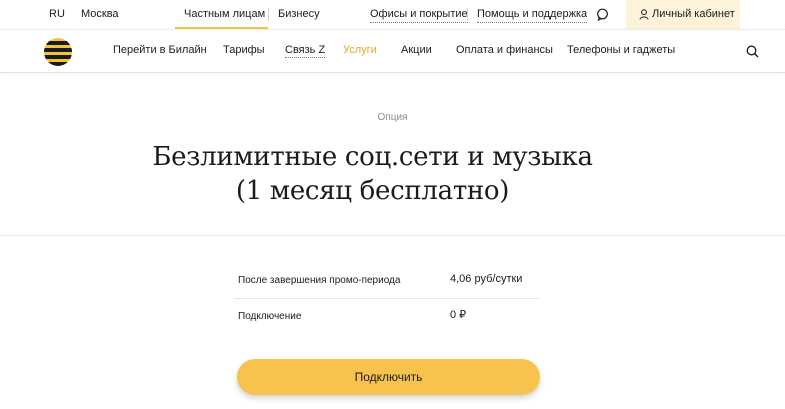  I want to click on beeline-logo, so click(58, 52).